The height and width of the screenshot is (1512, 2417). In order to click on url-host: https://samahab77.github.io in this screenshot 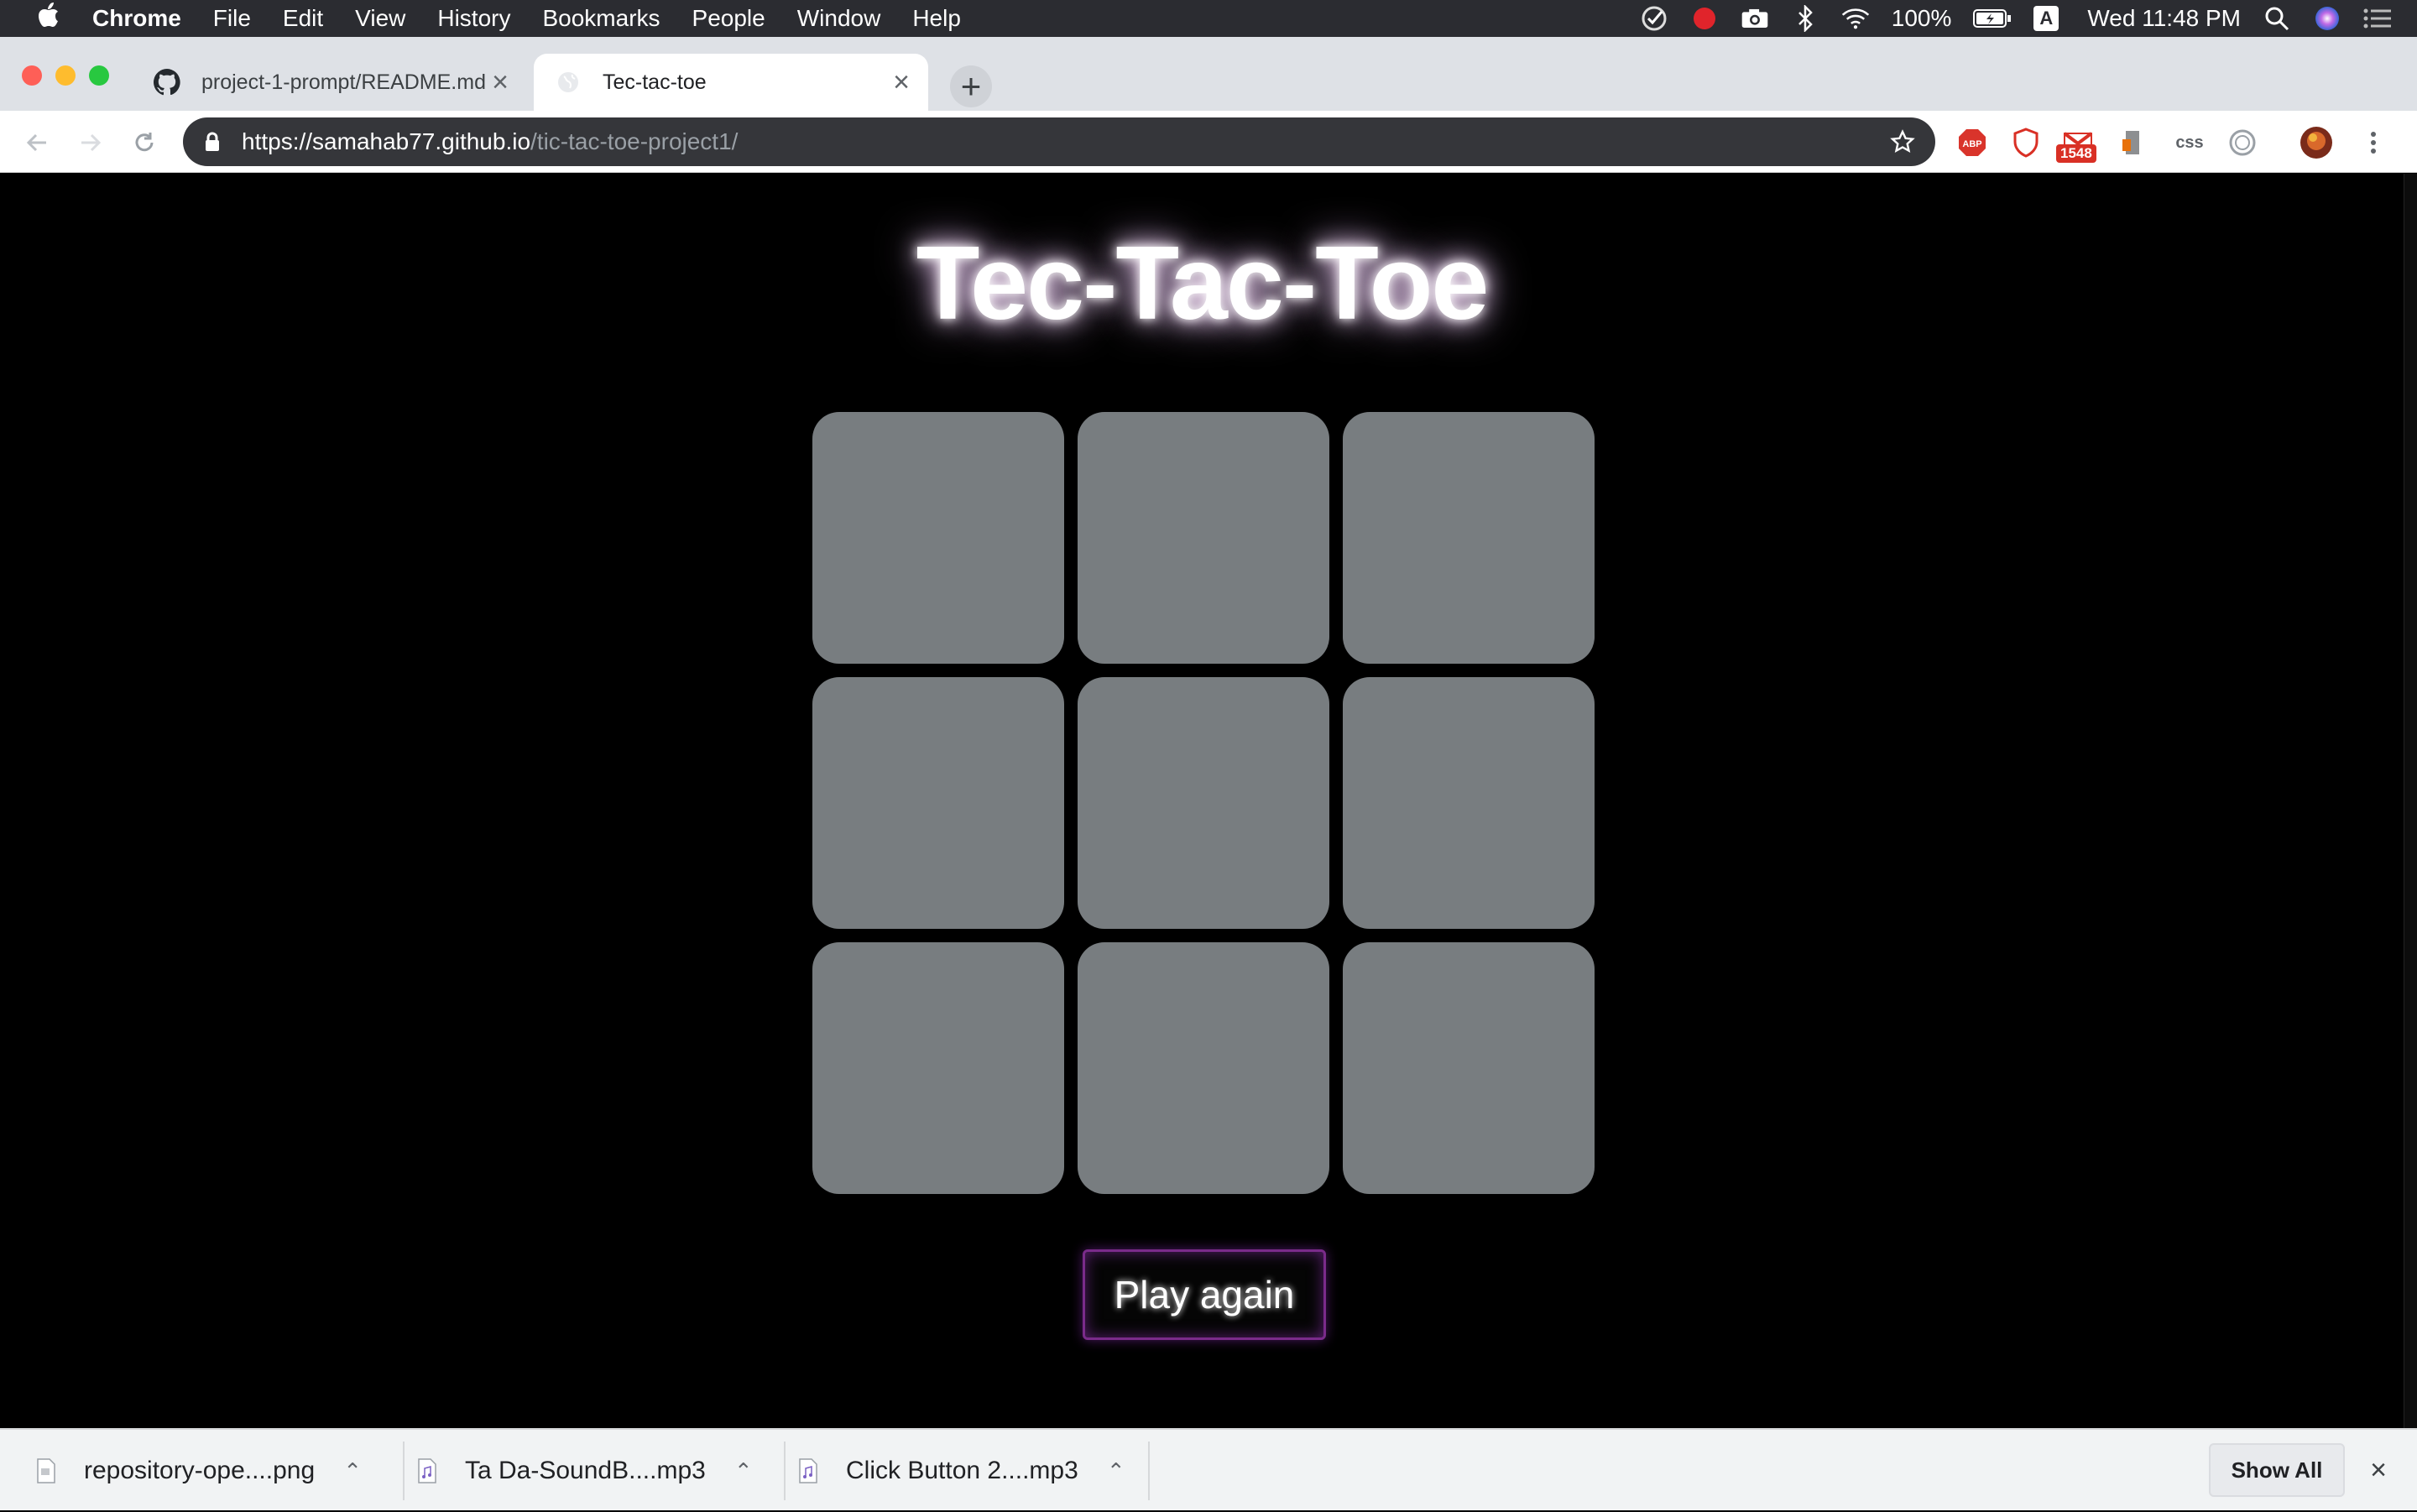, I will do `click(386, 141)`.